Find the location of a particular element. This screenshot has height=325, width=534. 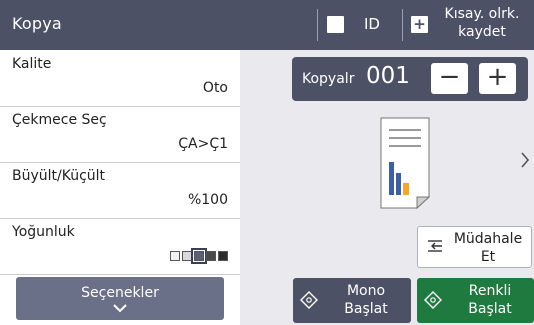

intervene-button: Müdahale Et is located at coordinates (474, 247).